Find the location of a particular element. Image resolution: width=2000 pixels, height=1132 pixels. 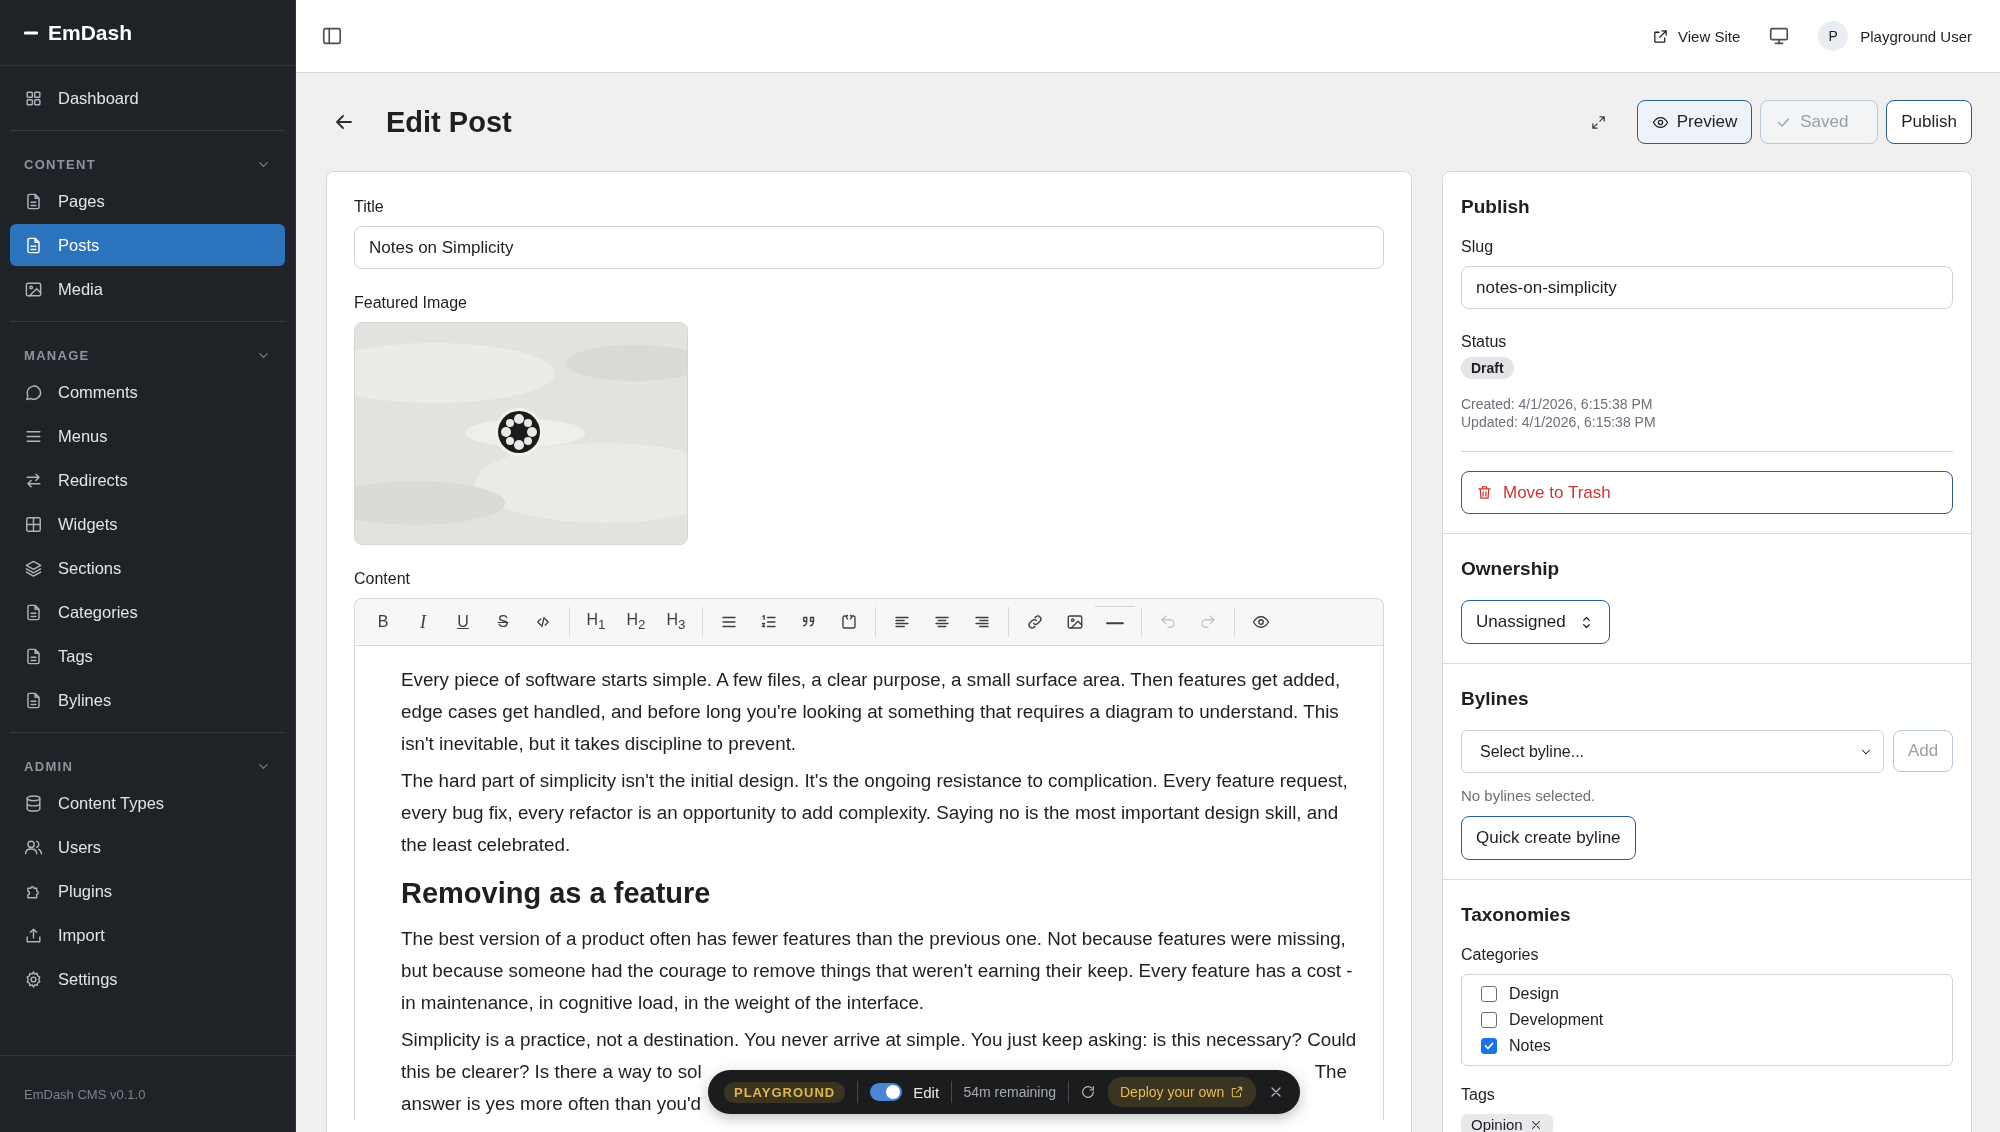

horizontal-rule-icon is located at coordinates (1115, 623).